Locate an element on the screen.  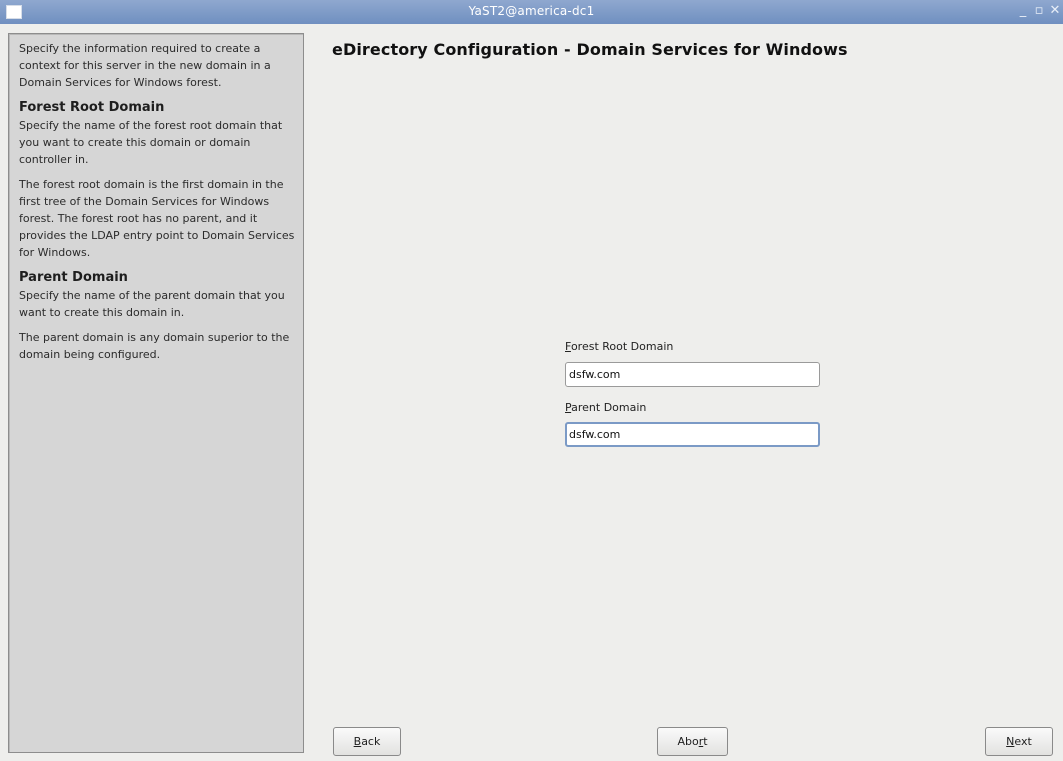
help-heading-parent-domain: Parent Domain is located at coordinates (73, 277).